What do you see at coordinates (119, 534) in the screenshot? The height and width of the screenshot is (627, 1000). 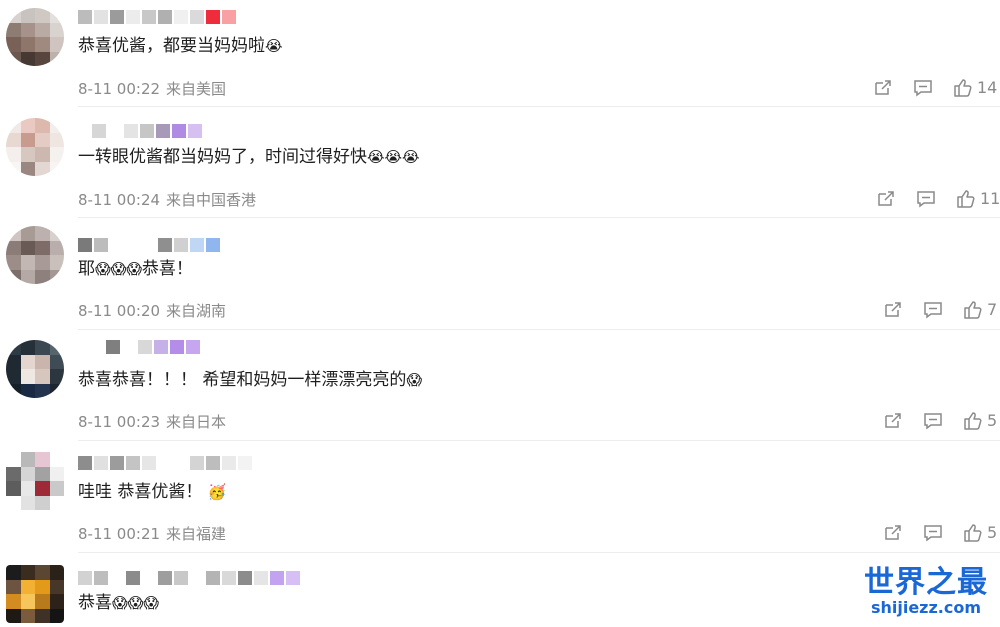 I see `timestamp: 8-11 00:21` at bounding box center [119, 534].